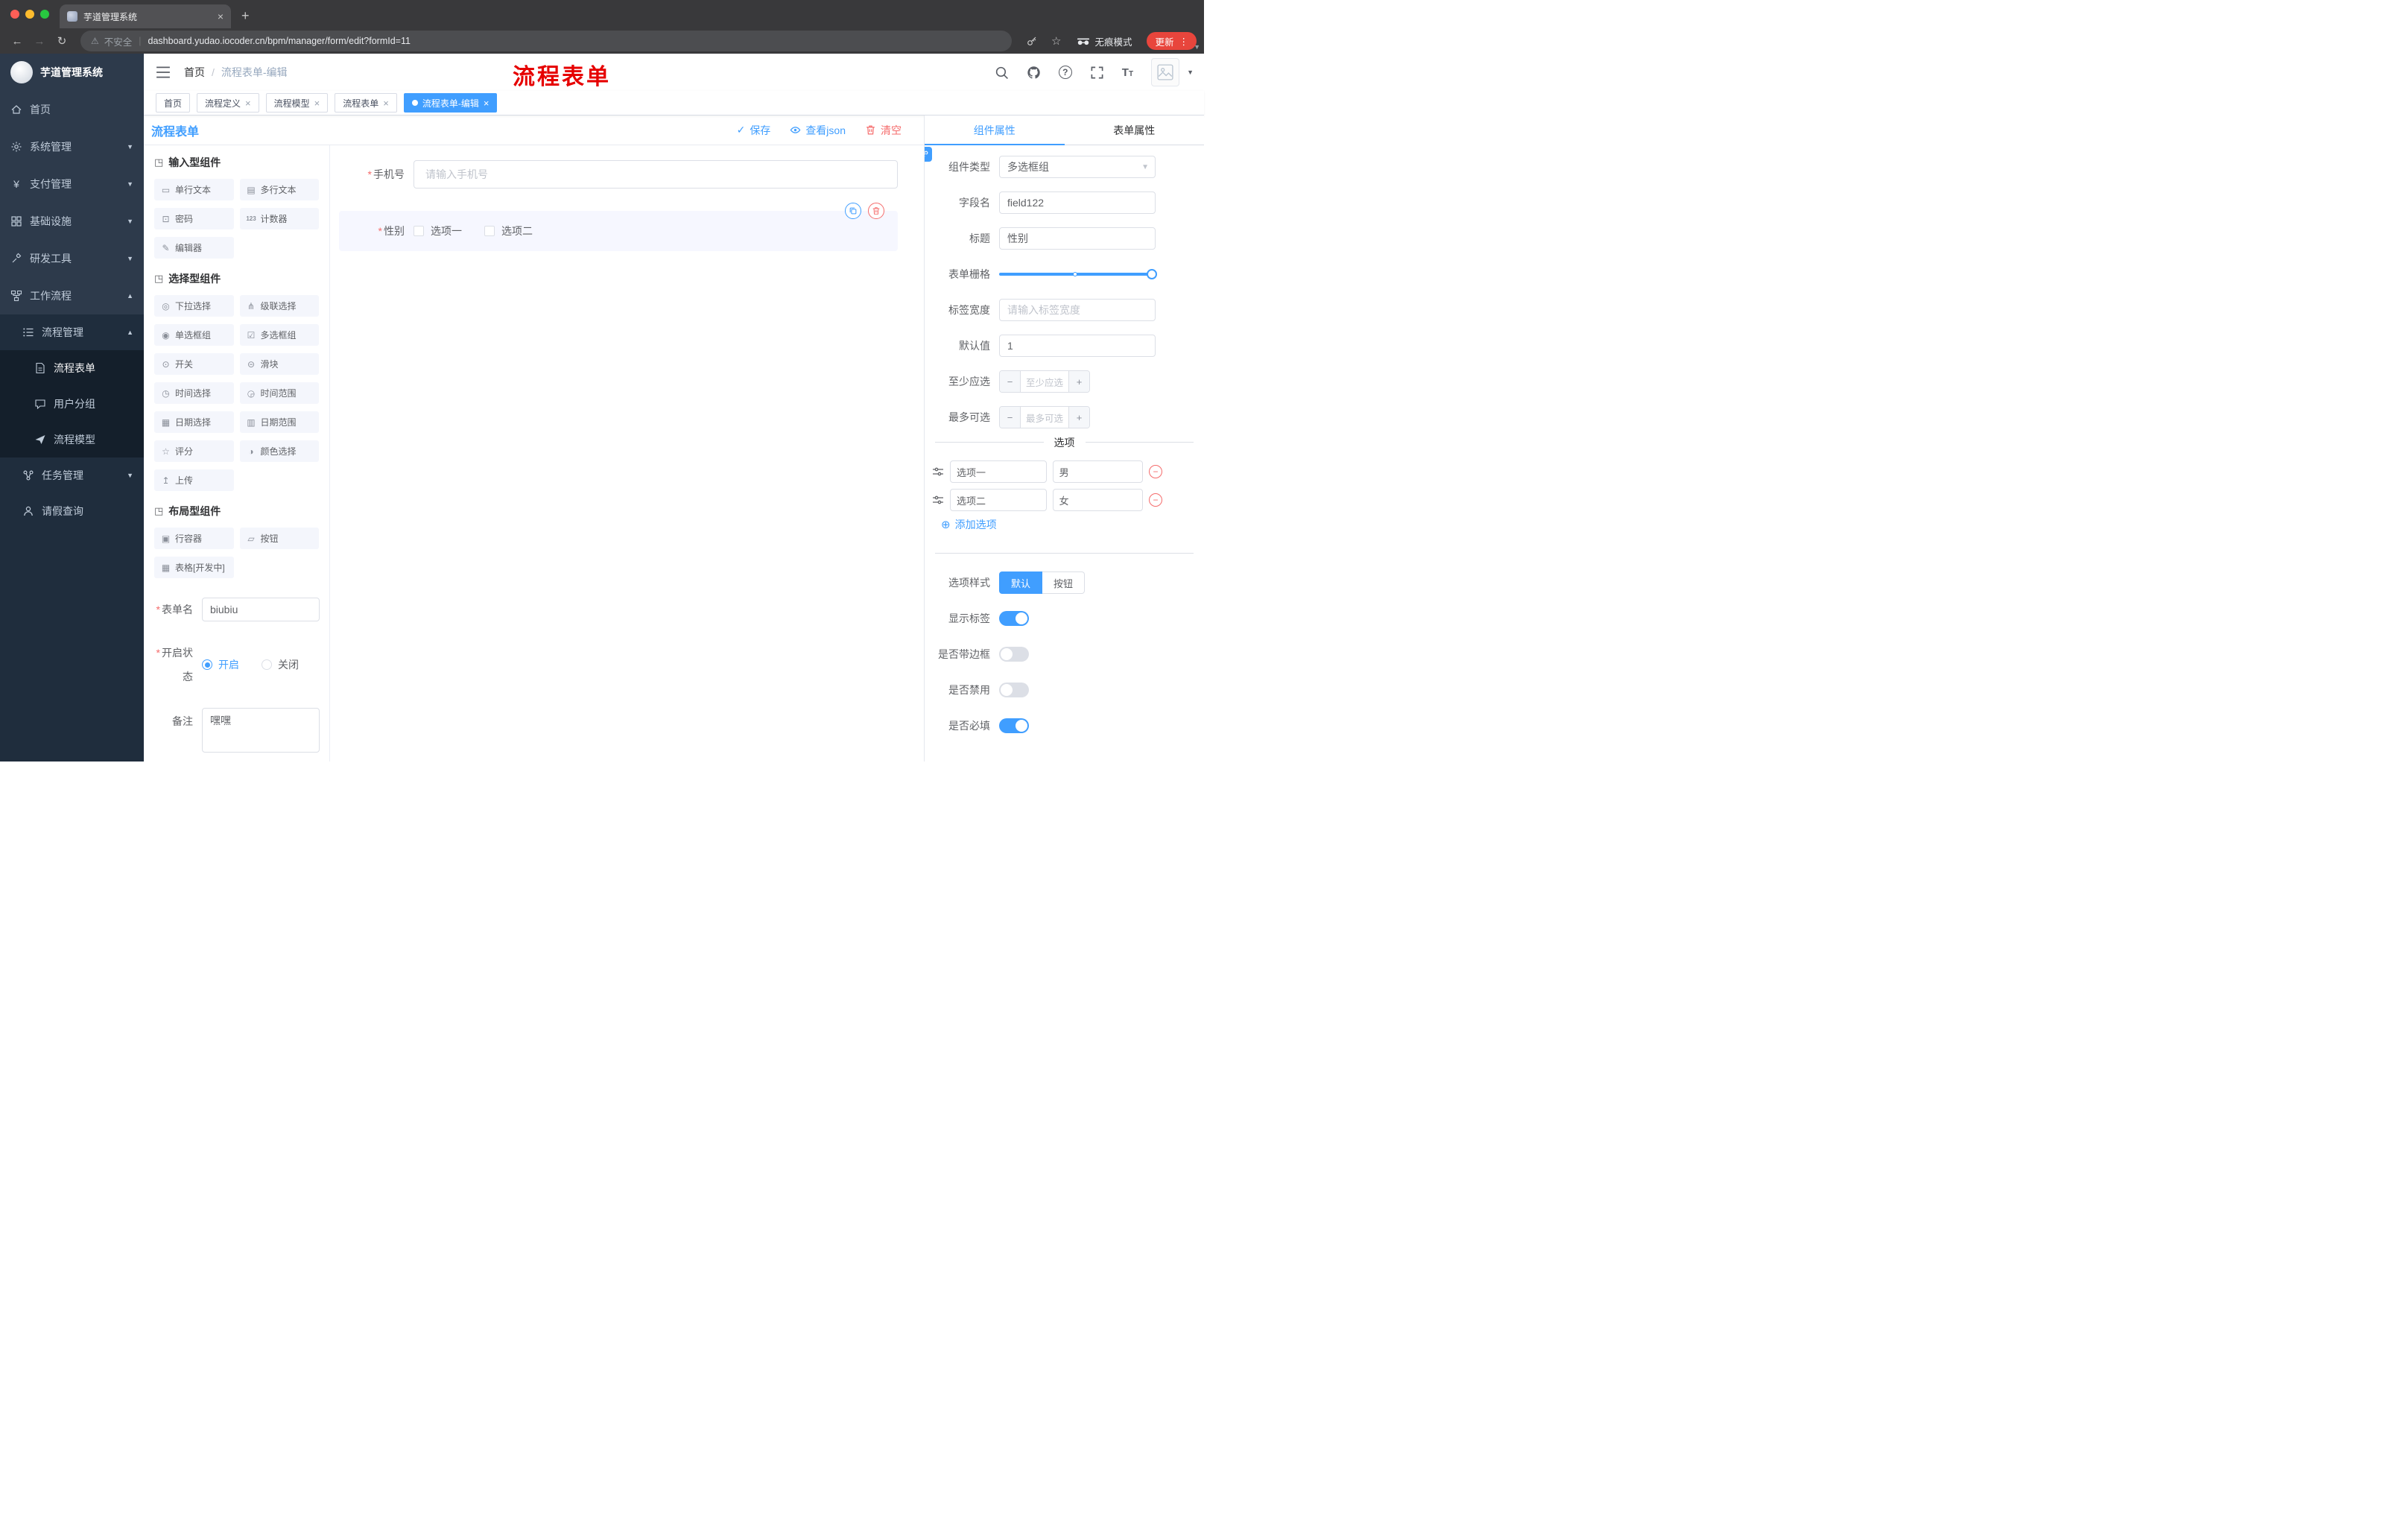 The image size is (2408, 1523). I want to click on font-size-icon: TT, so click(1127, 72).